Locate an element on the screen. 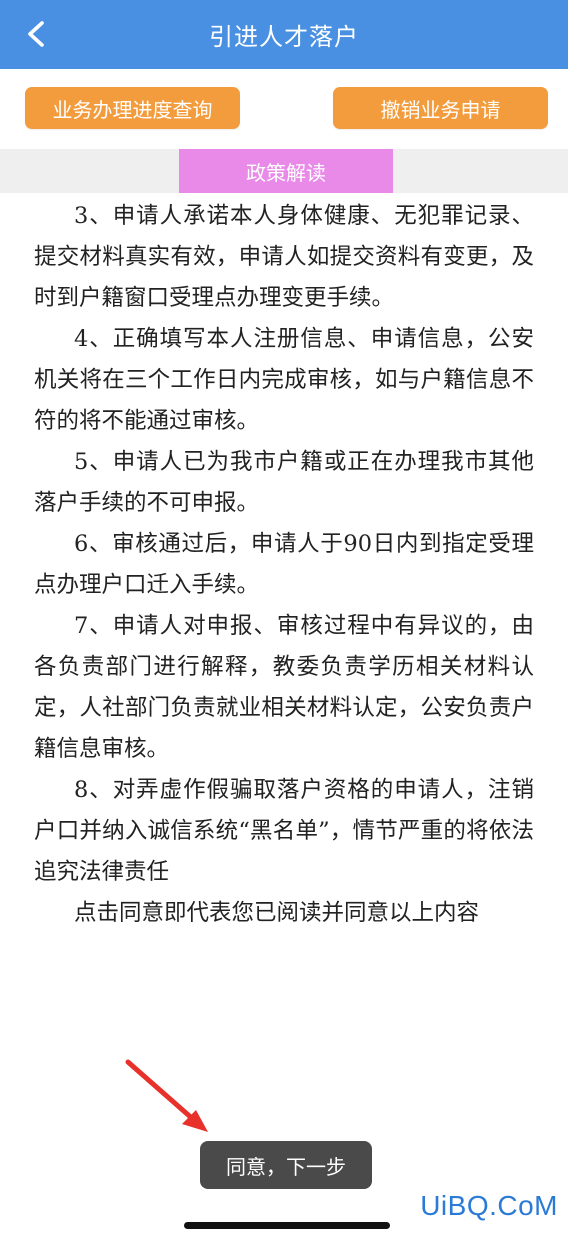 The width and height of the screenshot is (568, 1235). cancel-application-button: 撤销业务申请 is located at coordinates (440, 108).